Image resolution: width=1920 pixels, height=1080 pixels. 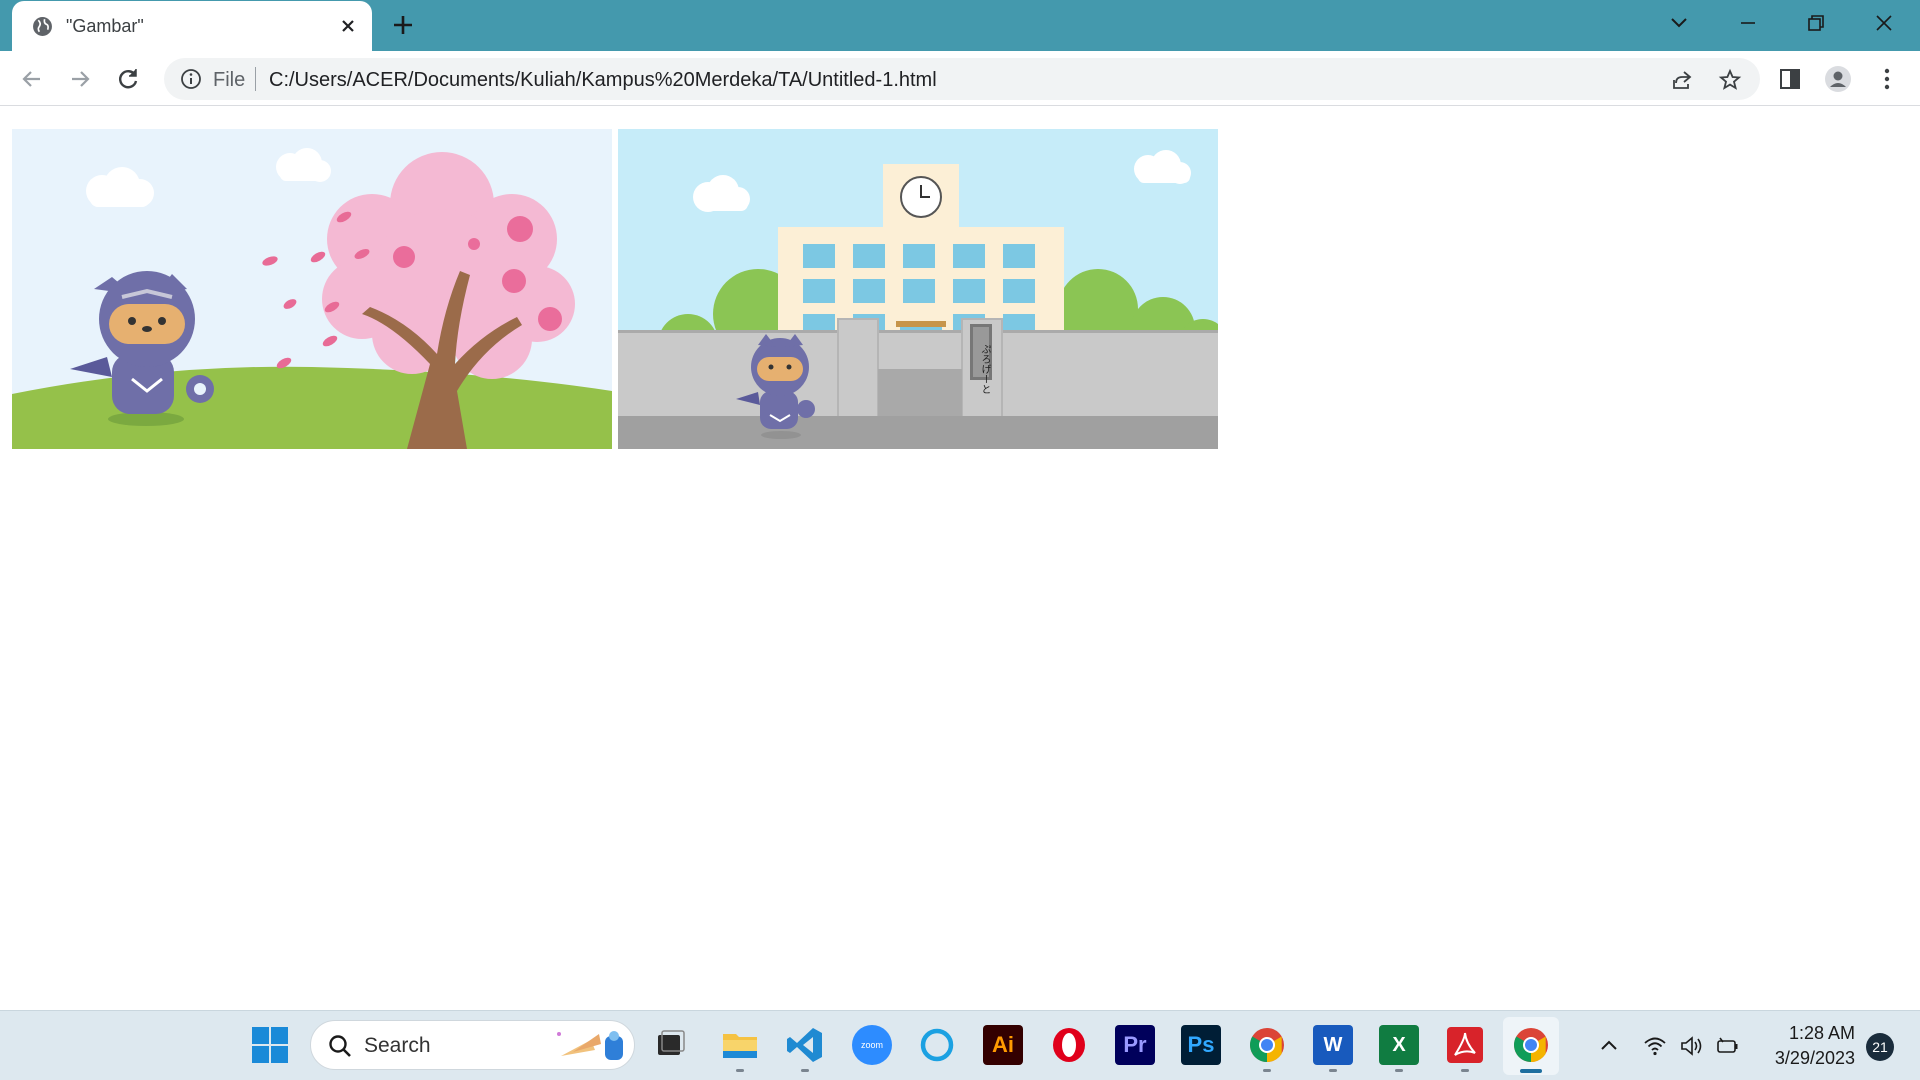 What do you see at coordinates (403, 25) in the screenshot?
I see `new-tab-icon` at bounding box center [403, 25].